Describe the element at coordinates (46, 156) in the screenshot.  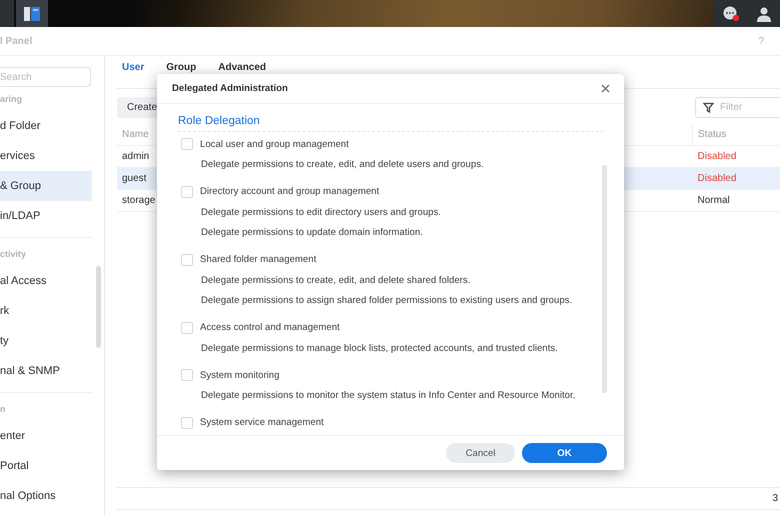
I see `sidebar-item: ervices` at that location.